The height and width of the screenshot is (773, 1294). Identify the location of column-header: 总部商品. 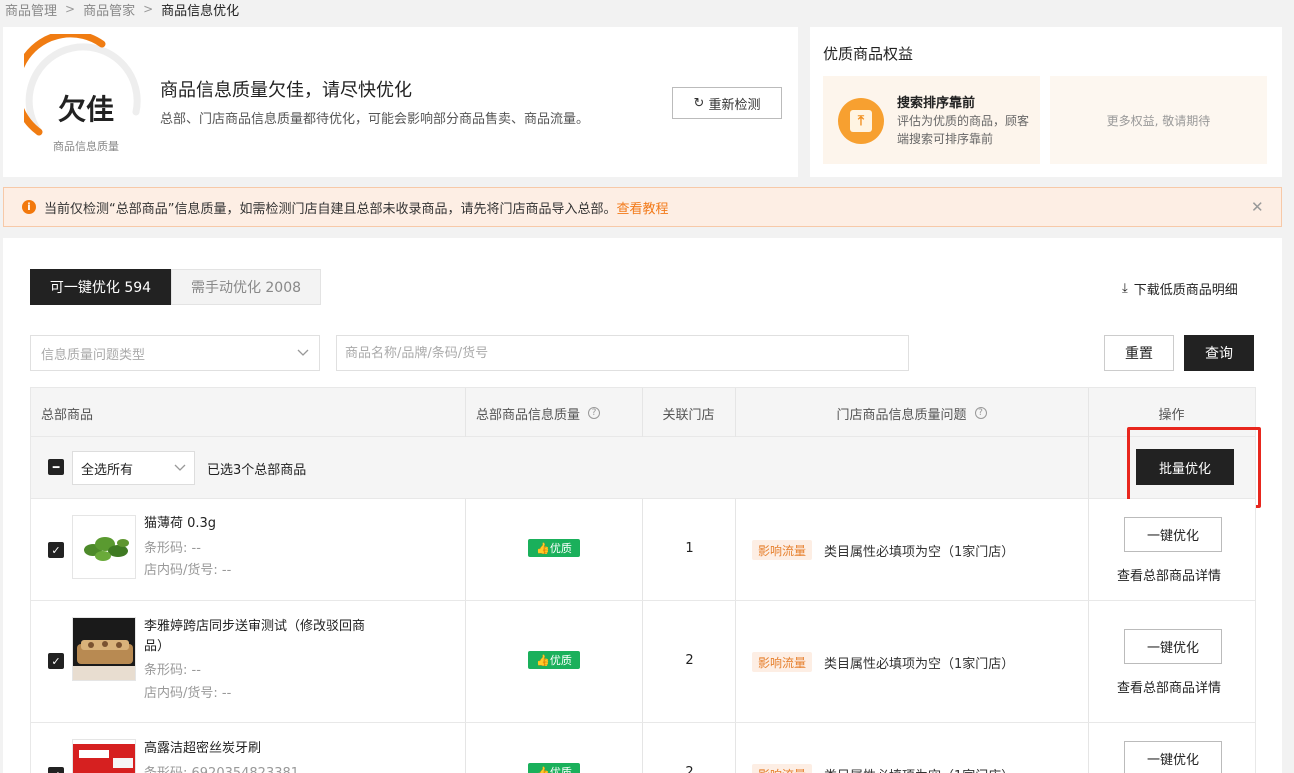
(67, 415).